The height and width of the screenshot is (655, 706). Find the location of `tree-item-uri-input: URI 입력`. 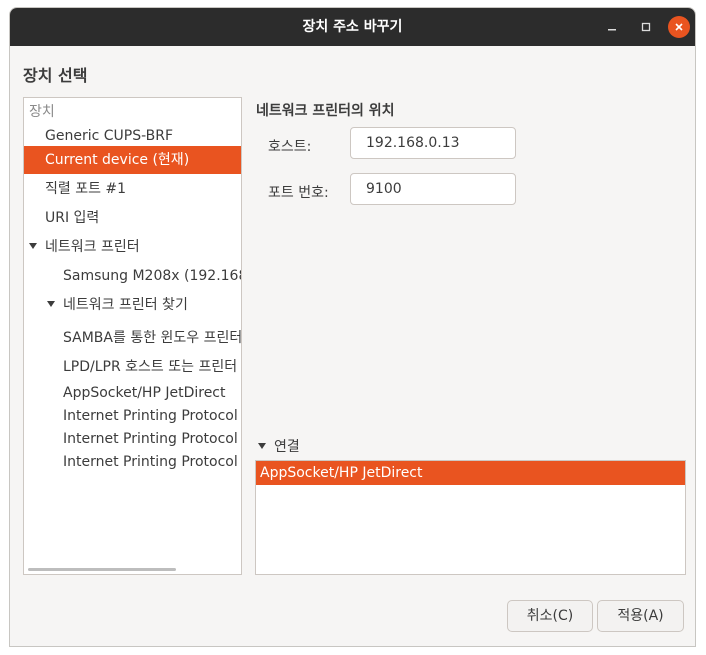

tree-item-uri-input: URI 입력 is located at coordinates (132, 218).